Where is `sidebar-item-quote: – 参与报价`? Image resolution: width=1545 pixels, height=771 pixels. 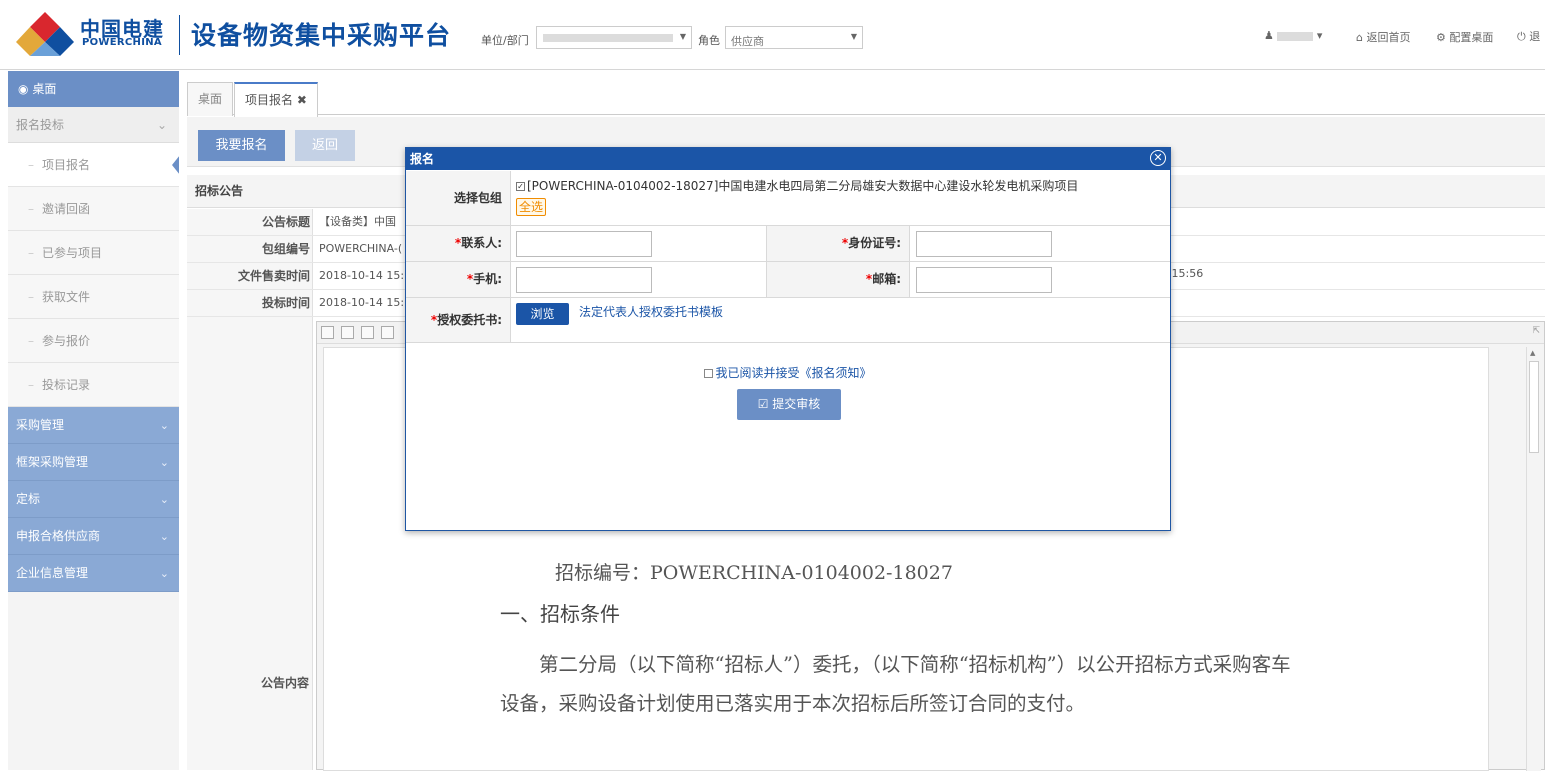
sidebar-item-quote: – 参与报价 is located at coordinates (93, 341).